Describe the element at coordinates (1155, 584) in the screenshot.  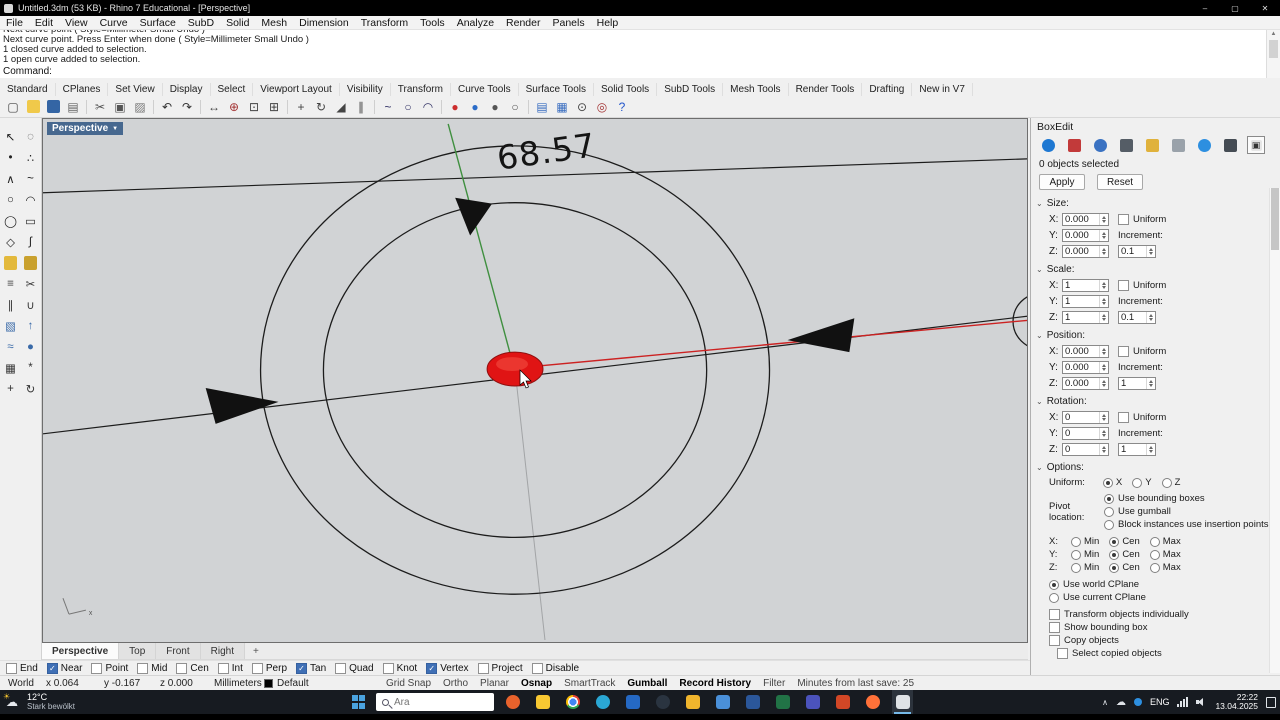
I see `cplane-option: Use world CPlane` at that location.